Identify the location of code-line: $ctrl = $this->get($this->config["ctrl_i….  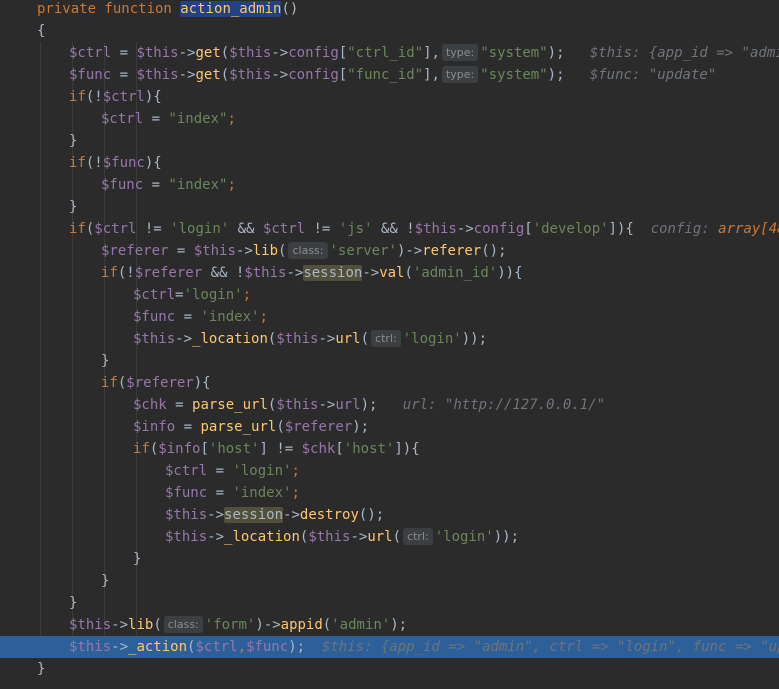
(389, 53).